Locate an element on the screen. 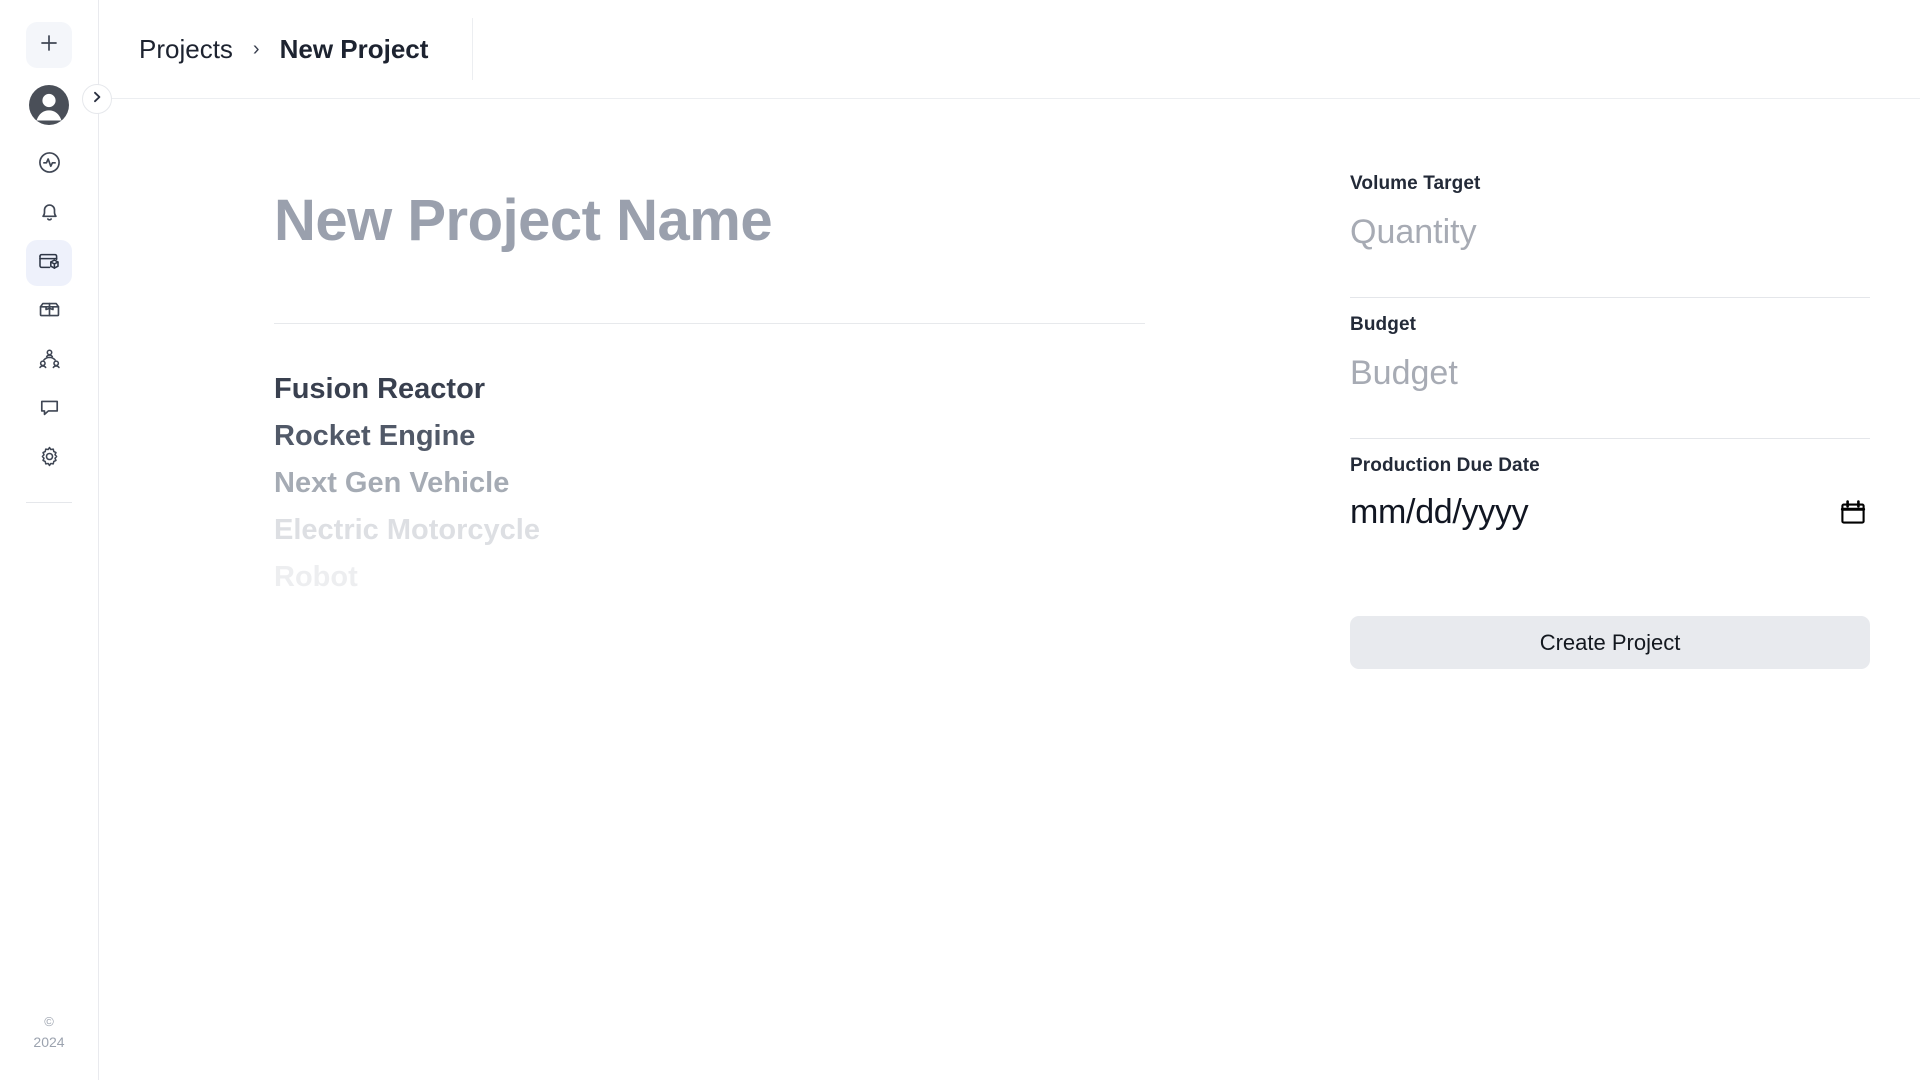 The width and height of the screenshot is (1920, 1080). activity-pulse-icon is located at coordinates (49, 165).